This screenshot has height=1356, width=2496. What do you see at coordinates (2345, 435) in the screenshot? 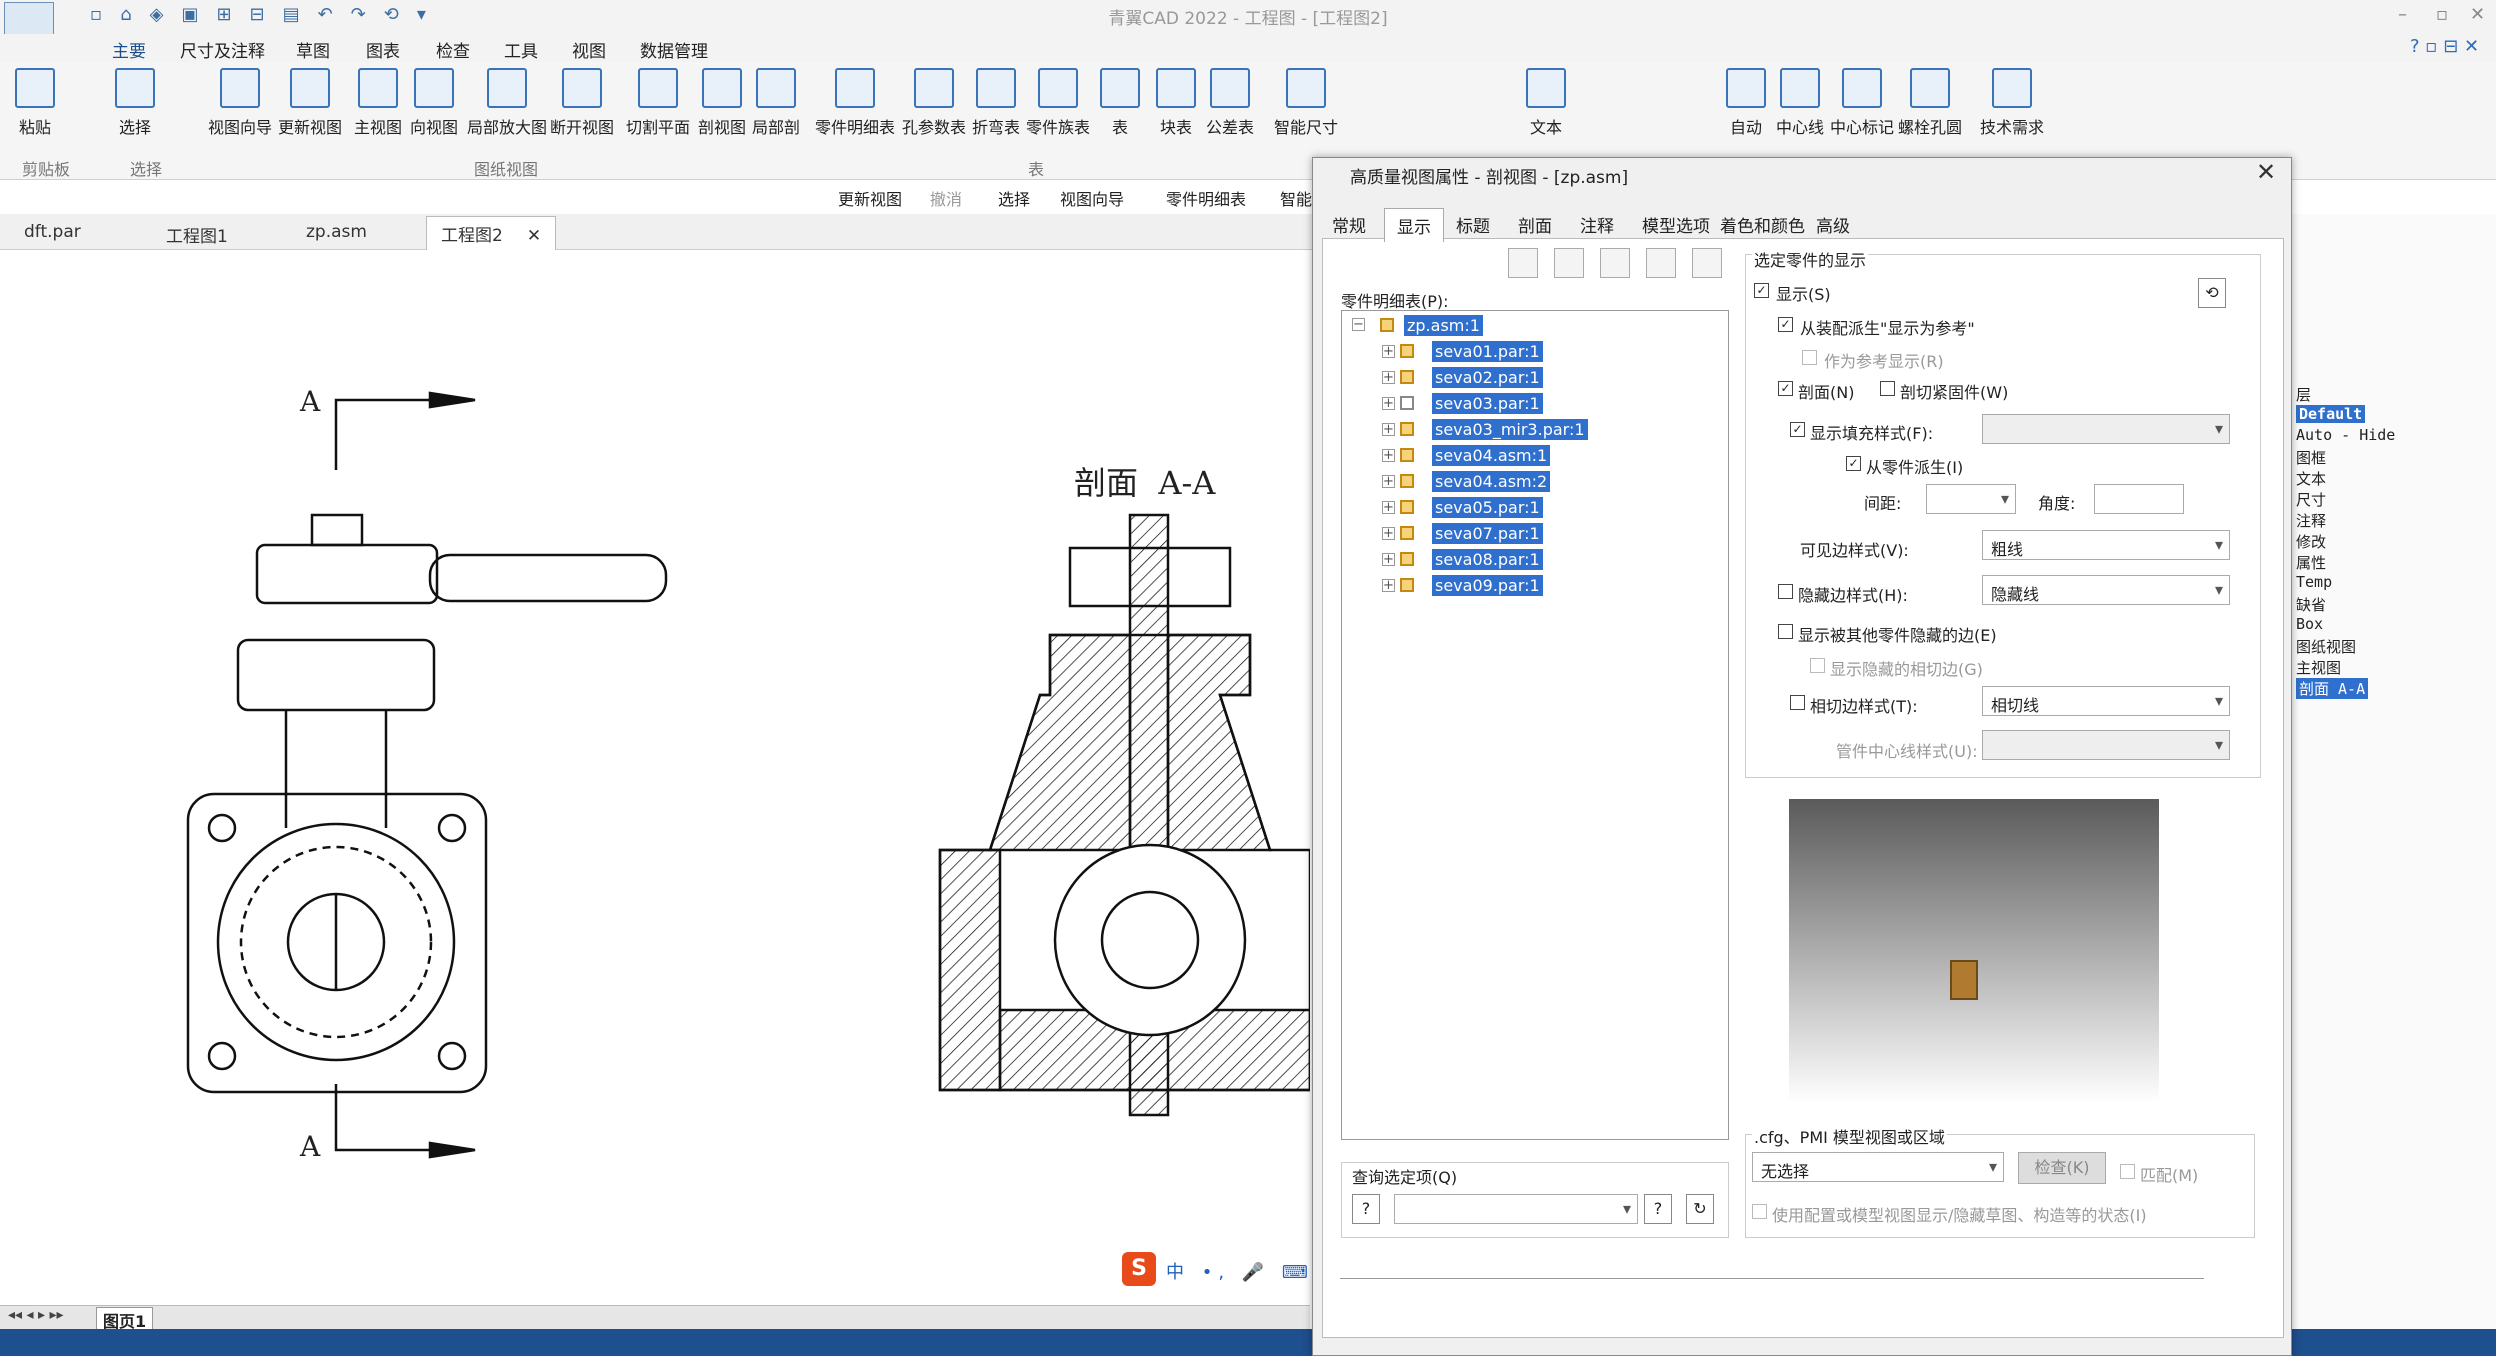
I see `layer-auto-hide: Auto - Hide` at bounding box center [2345, 435].